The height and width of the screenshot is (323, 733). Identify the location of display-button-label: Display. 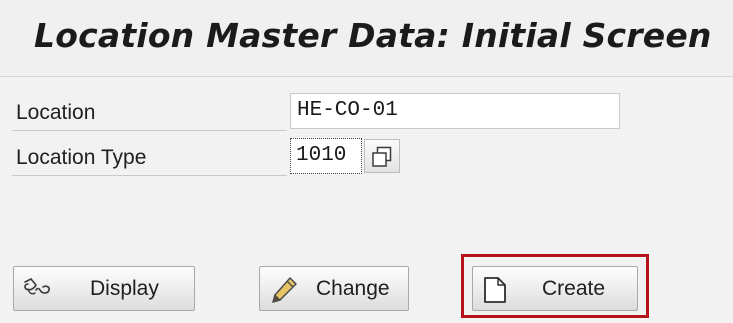
(124, 288).